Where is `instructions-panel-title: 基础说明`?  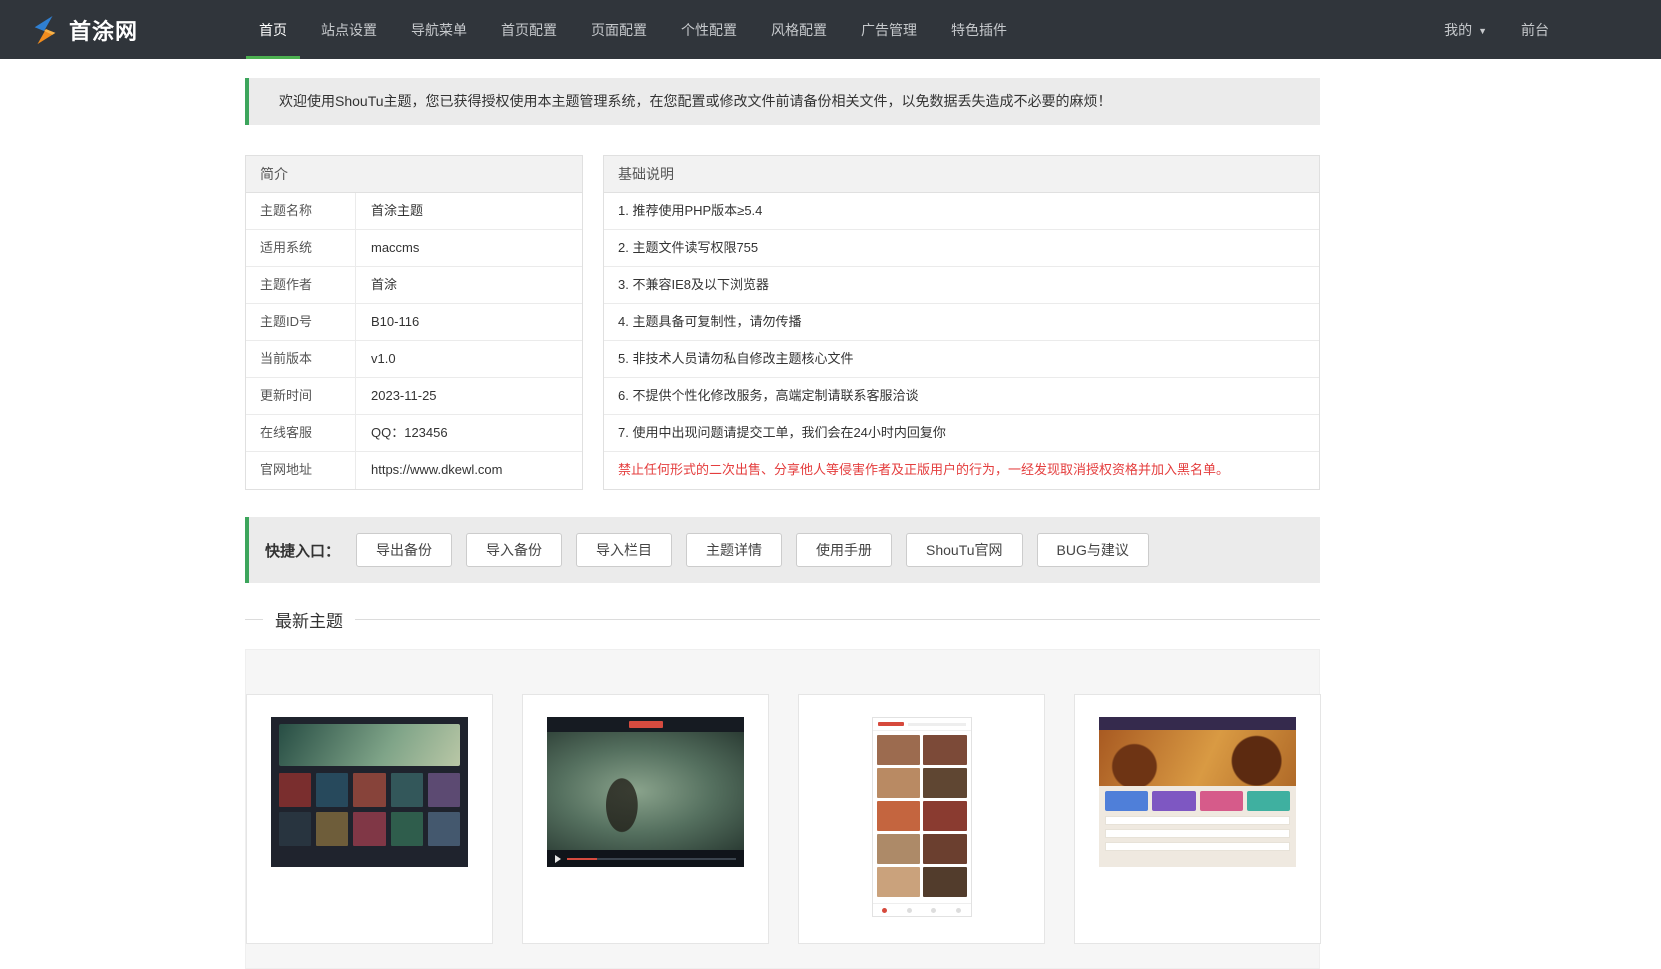 instructions-panel-title: 基础说明 is located at coordinates (961, 174).